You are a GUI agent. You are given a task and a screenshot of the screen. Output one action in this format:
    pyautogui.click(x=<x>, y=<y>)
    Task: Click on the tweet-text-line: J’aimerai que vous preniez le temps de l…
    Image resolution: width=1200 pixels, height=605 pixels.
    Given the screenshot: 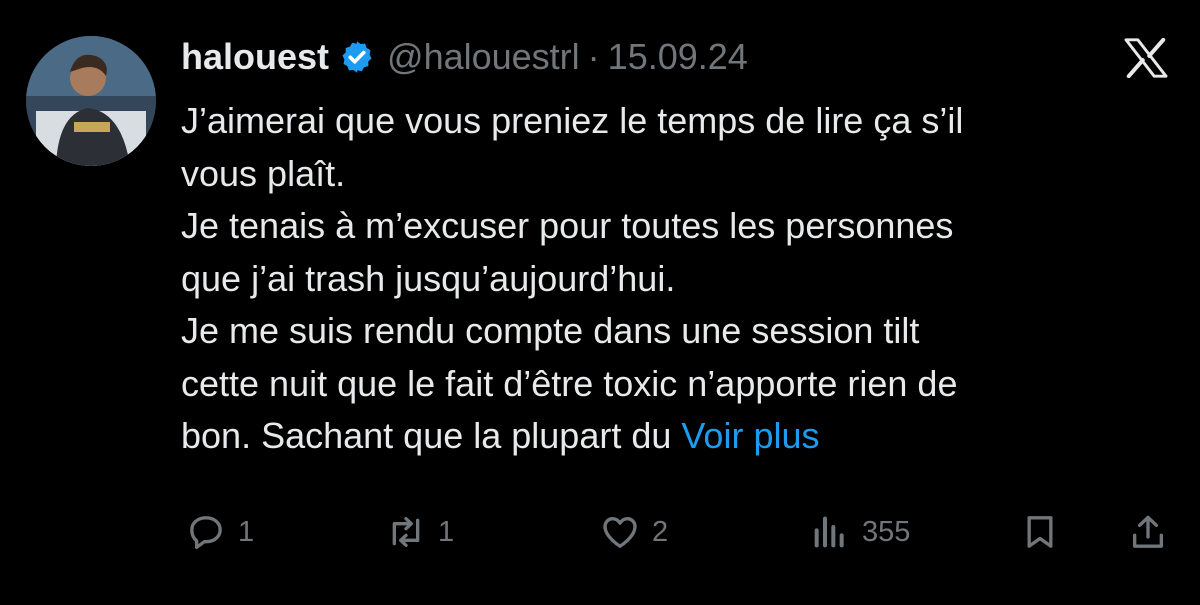 What is the action you would take?
    pyautogui.click(x=572, y=120)
    